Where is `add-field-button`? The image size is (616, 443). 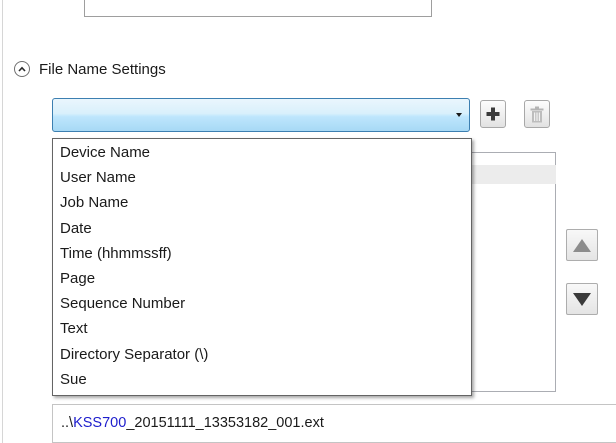 add-field-button is located at coordinates (493, 114).